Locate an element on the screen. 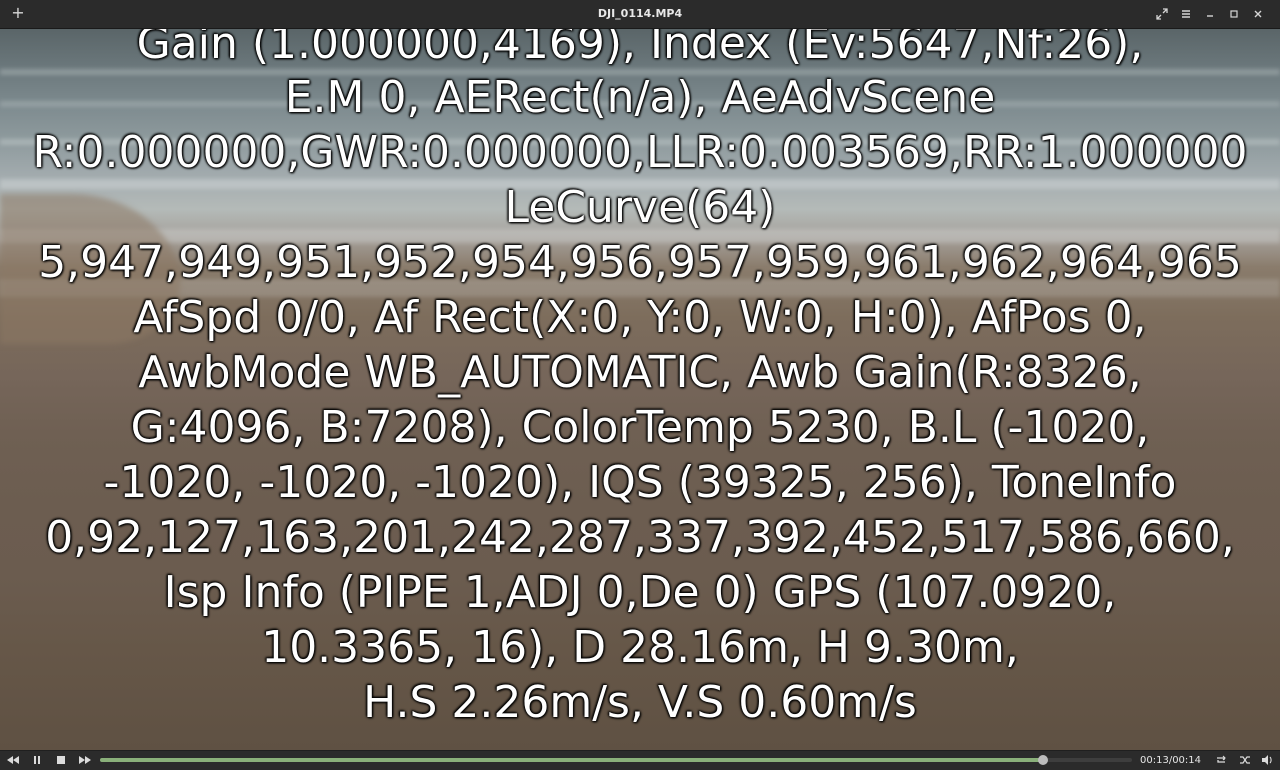 The width and height of the screenshot is (1280, 770). close-icon is located at coordinates (1258, 14).